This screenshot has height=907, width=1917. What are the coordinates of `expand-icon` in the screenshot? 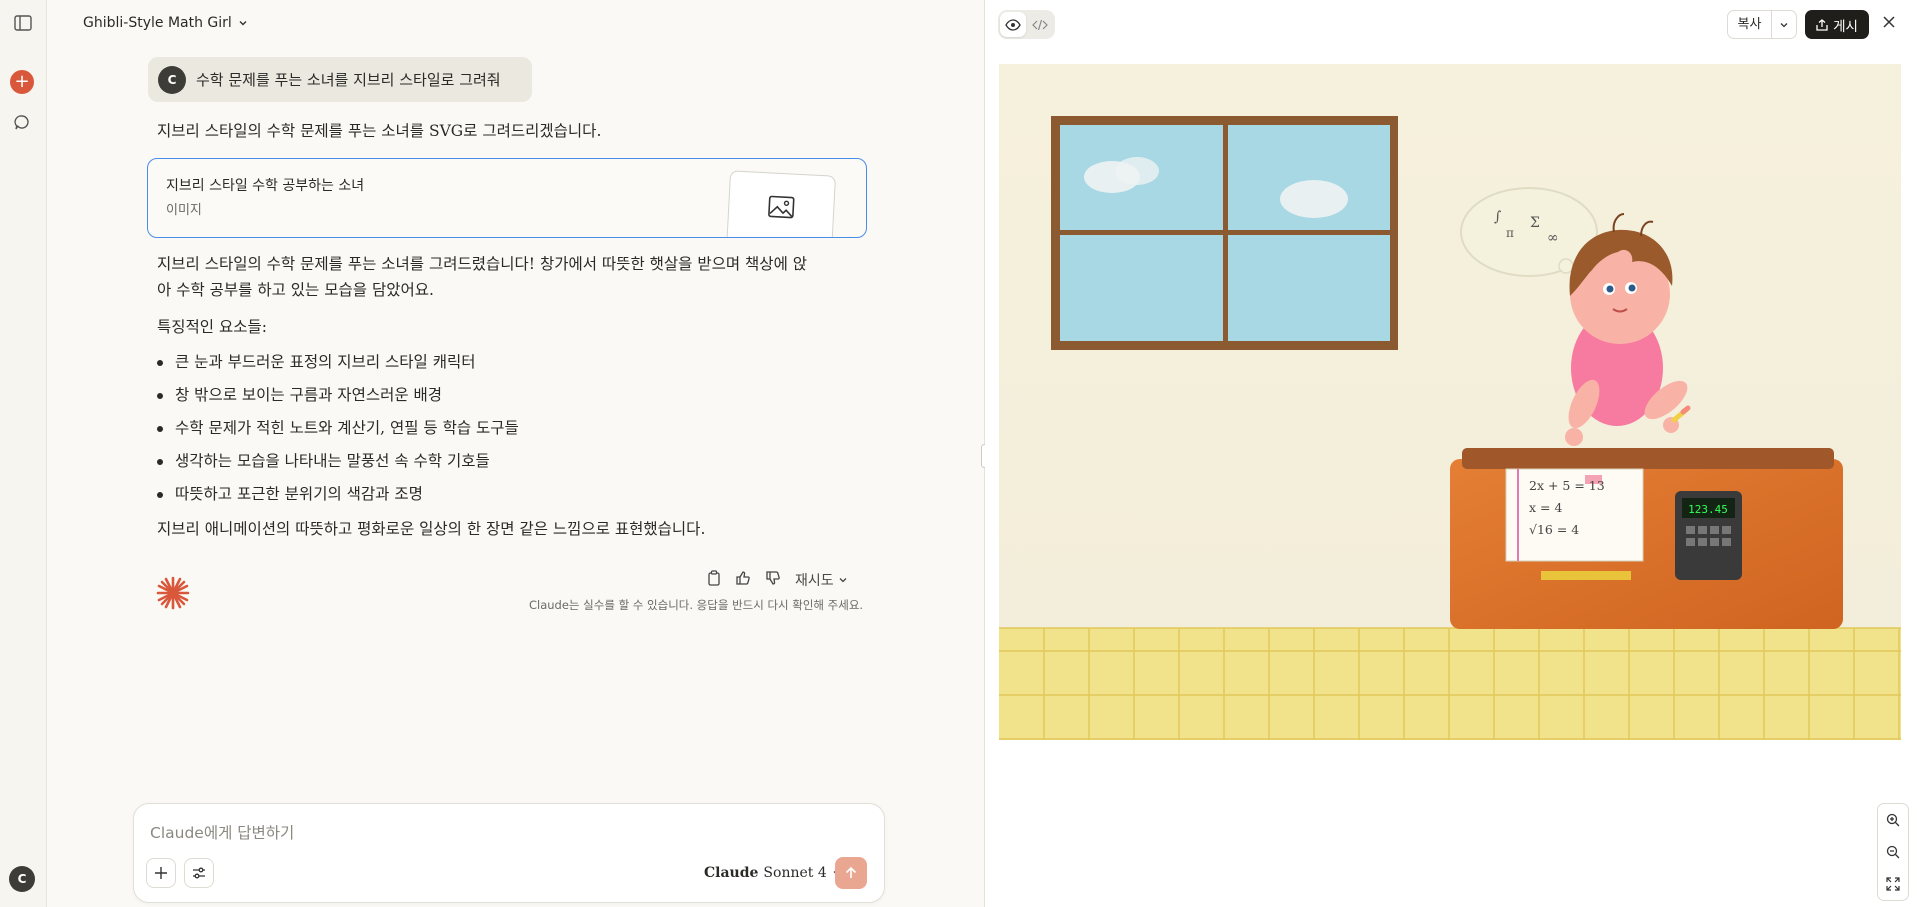 It's located at (1893, 884).